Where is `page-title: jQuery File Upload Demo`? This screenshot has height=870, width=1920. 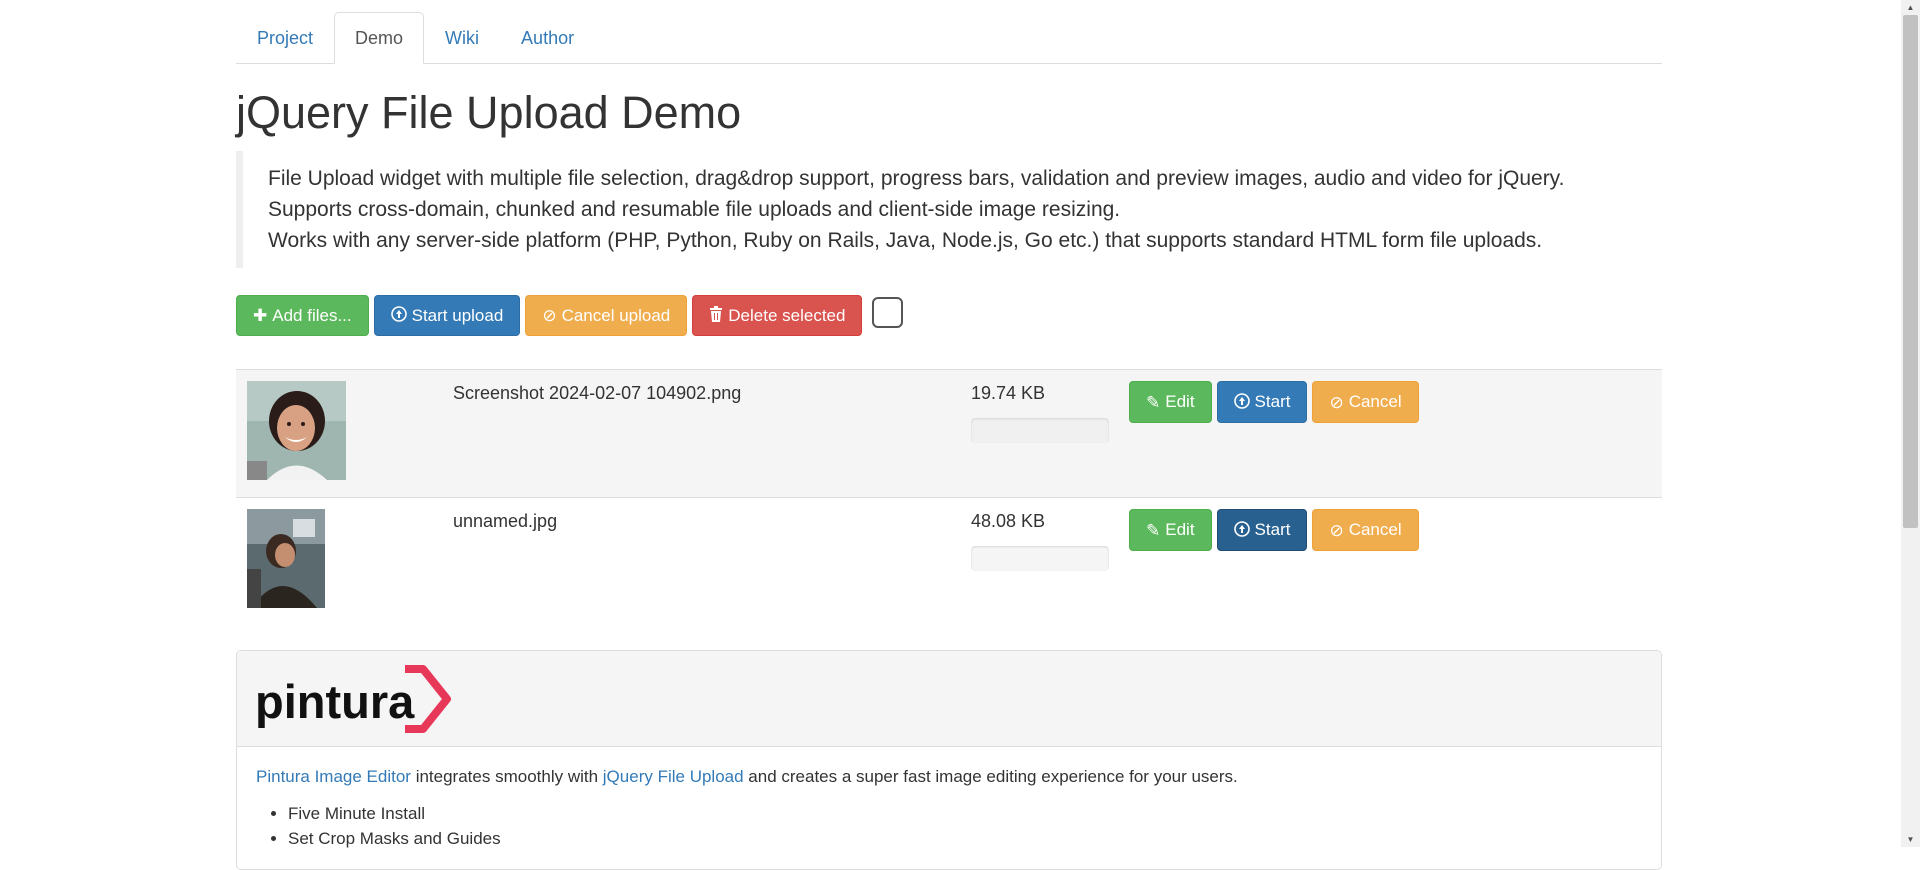
page-title: jQuery File Upload Demo is located at coordinates (489, 112).